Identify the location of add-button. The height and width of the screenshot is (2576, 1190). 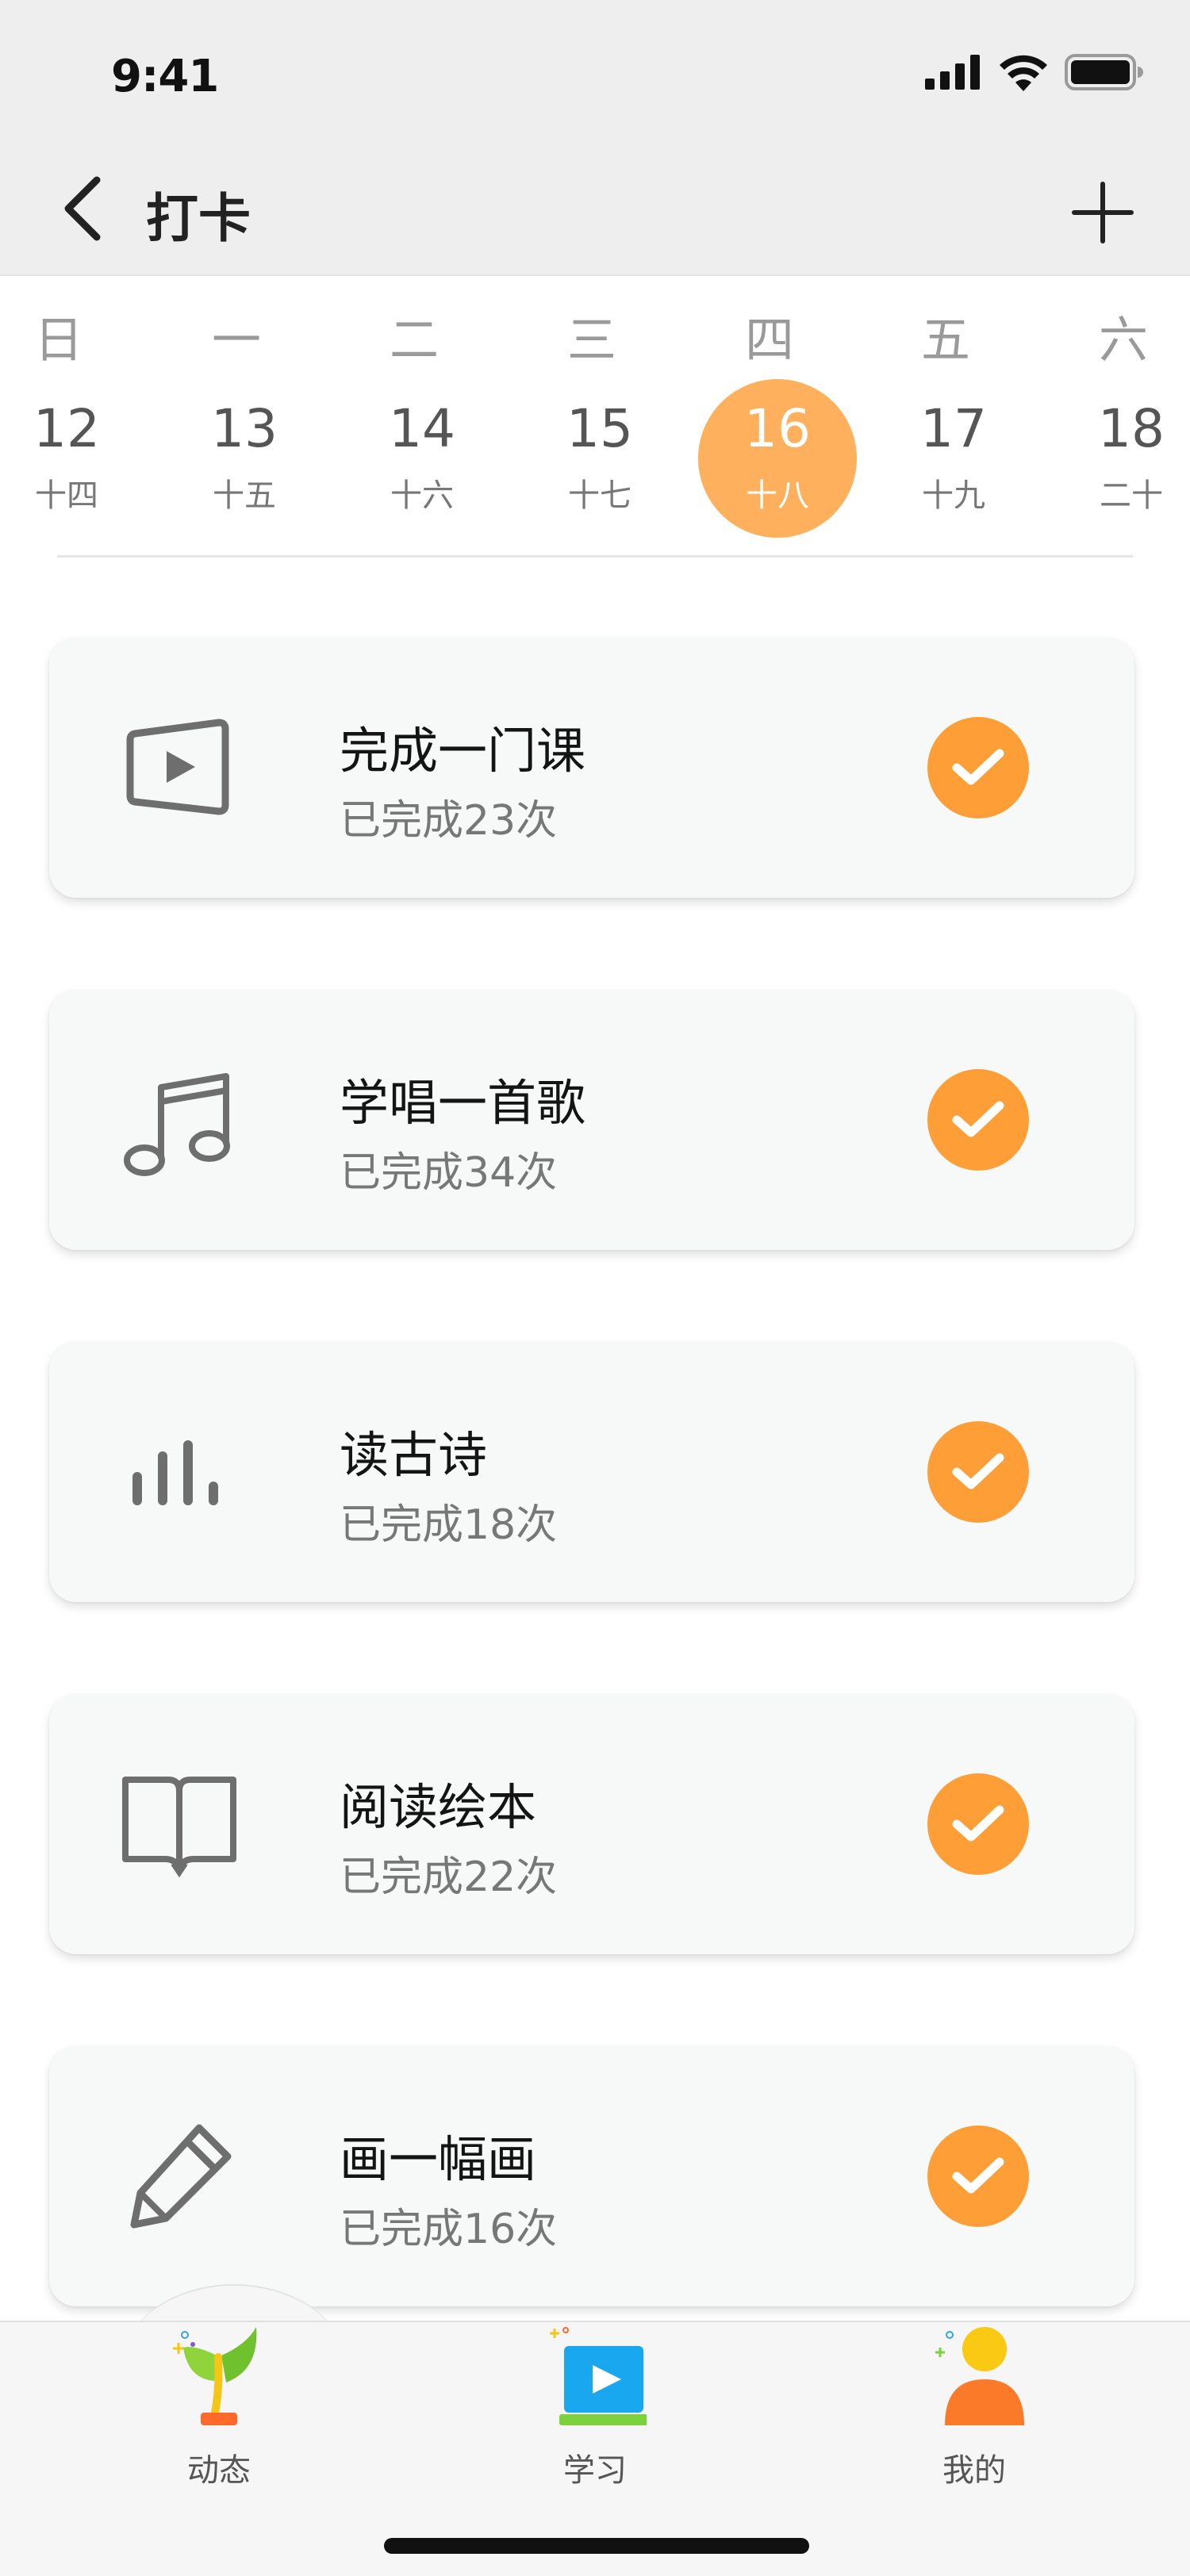
(1102, 213).